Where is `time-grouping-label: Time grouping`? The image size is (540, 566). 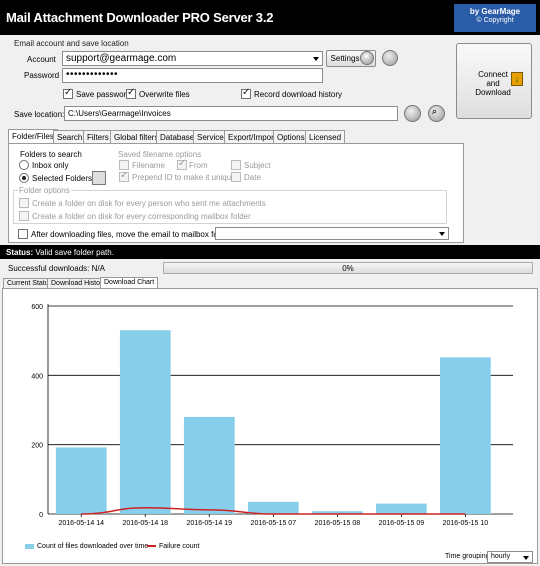
time-grouping-label: Time grouping is located at coordinates (467, 556).